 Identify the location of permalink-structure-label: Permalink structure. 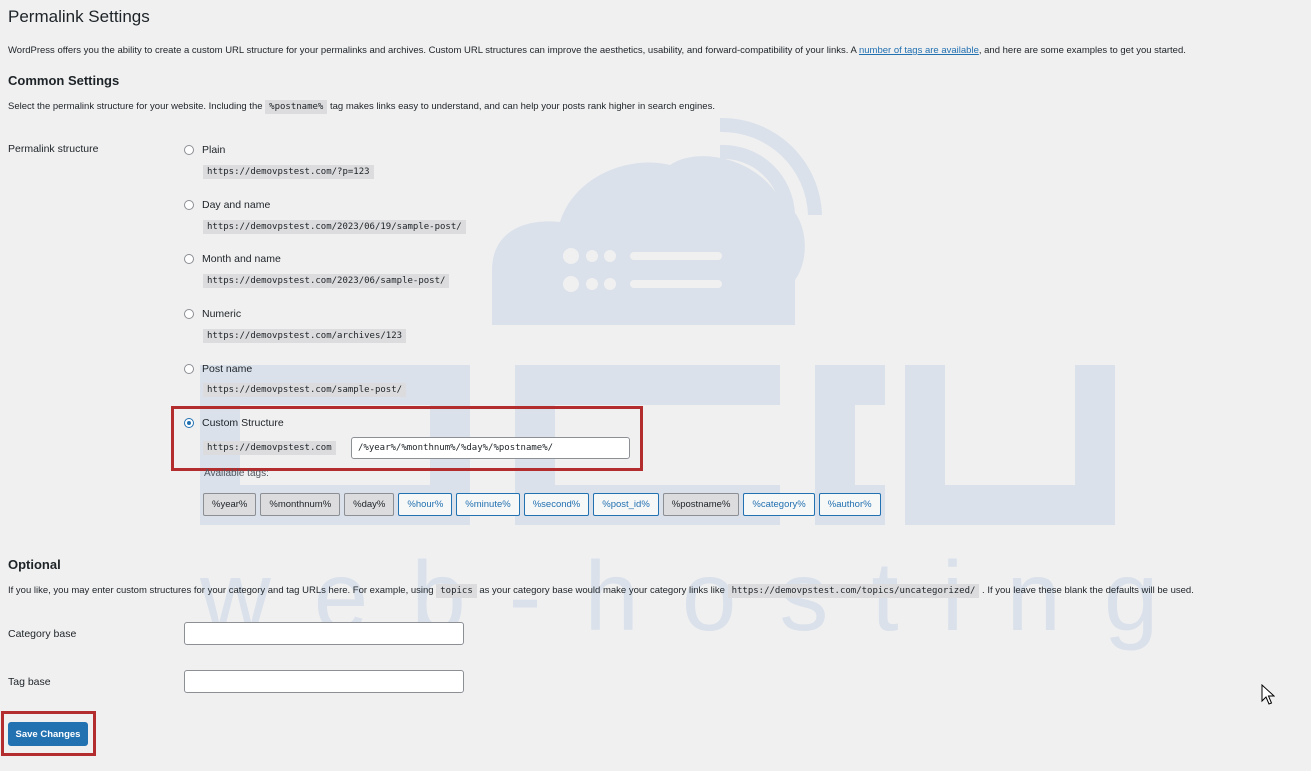
(53, 149).